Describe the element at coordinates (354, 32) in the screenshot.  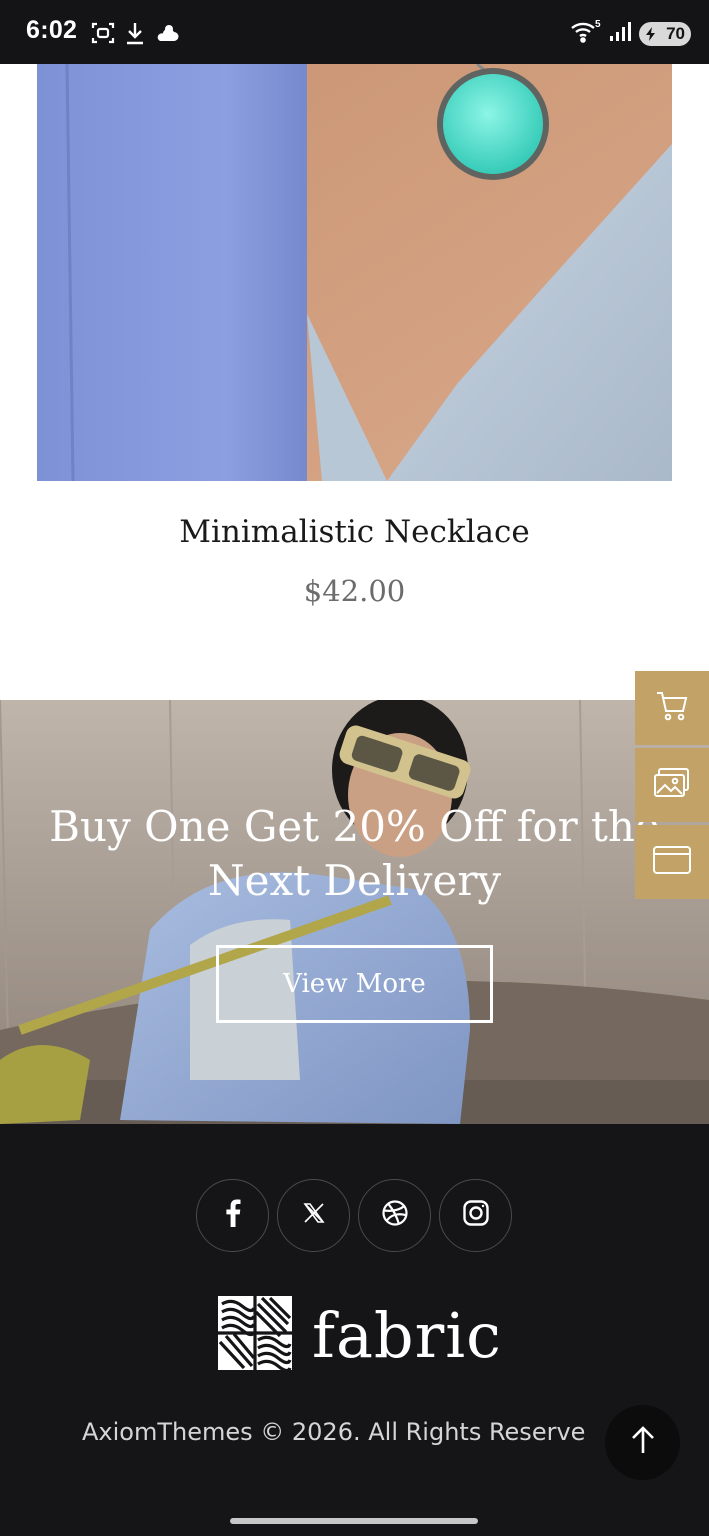
I see `status-bar: 6:02 5 70` at that location.